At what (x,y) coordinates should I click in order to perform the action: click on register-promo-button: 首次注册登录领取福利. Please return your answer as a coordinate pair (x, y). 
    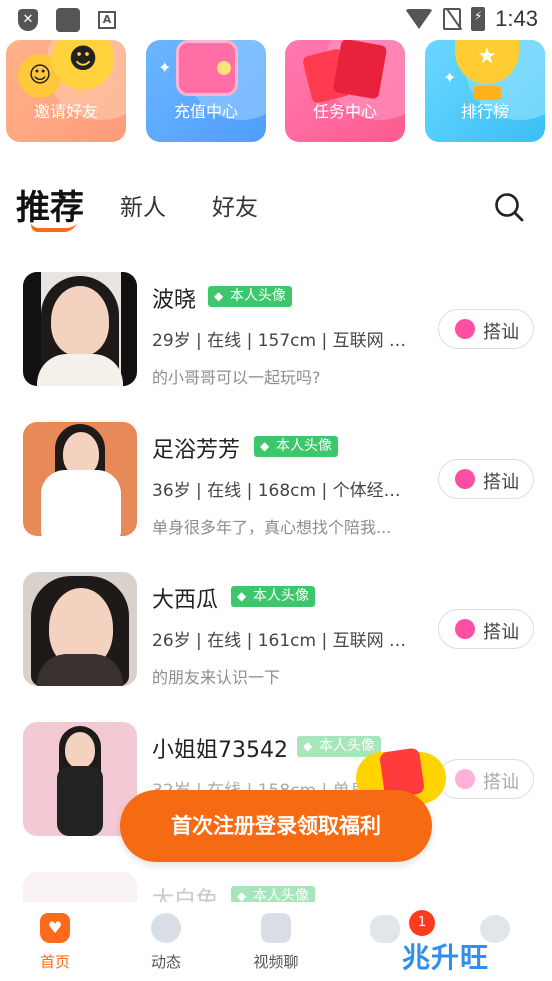
    Looking at the image, I should click on (276, 826).